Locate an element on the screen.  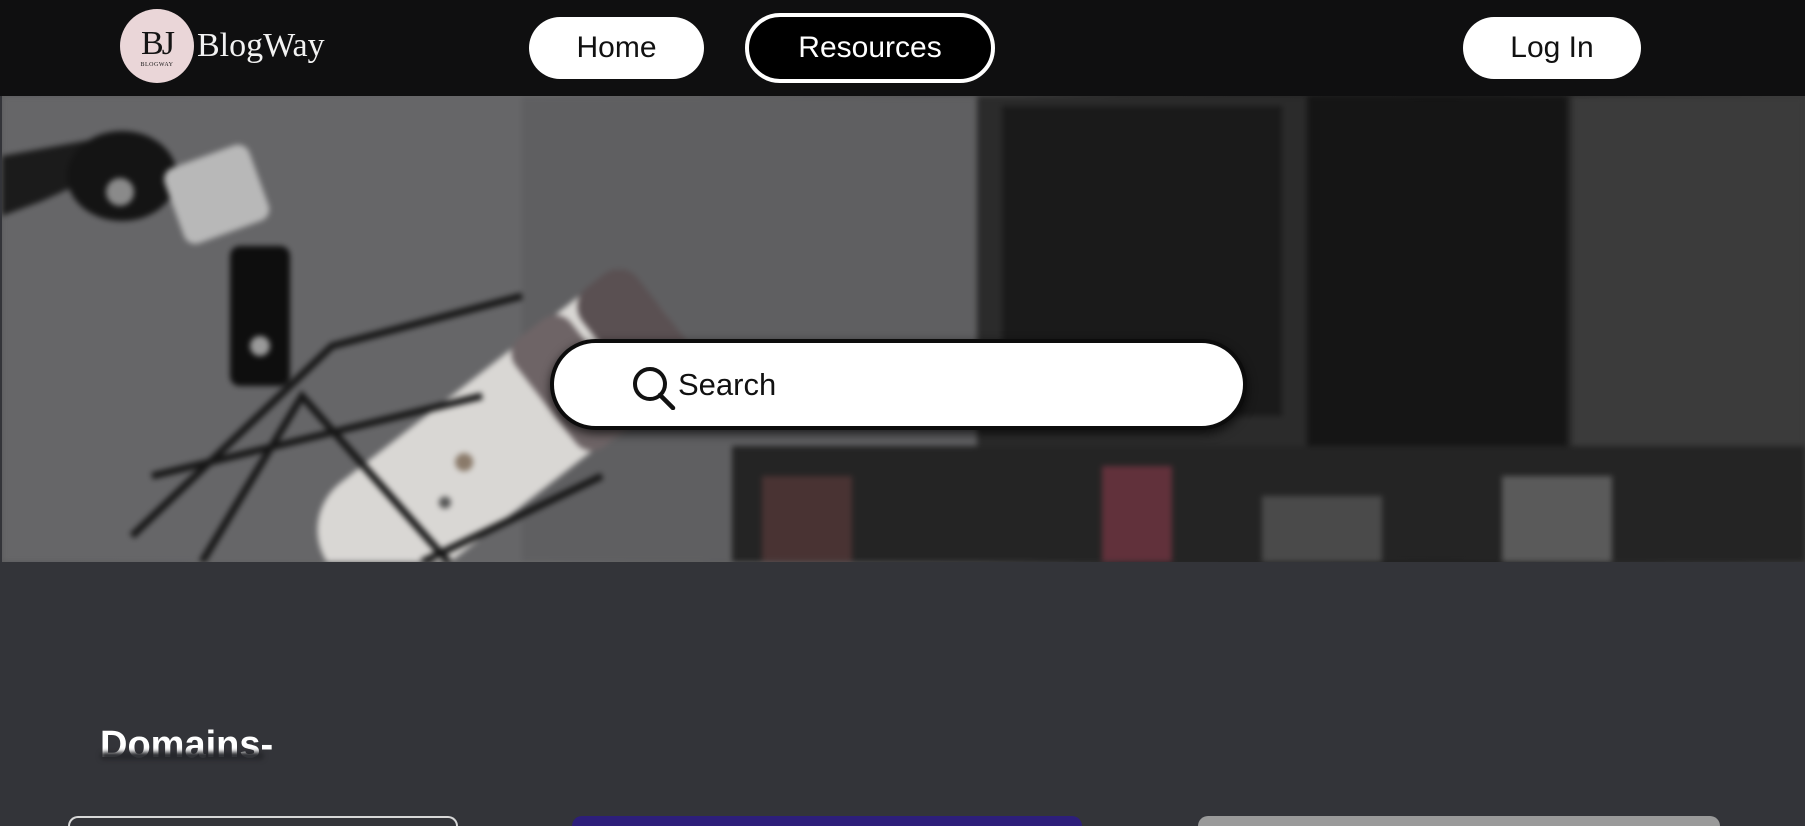
logo-badge: BJ BLOGWAY is located at coordinates (157, 46).